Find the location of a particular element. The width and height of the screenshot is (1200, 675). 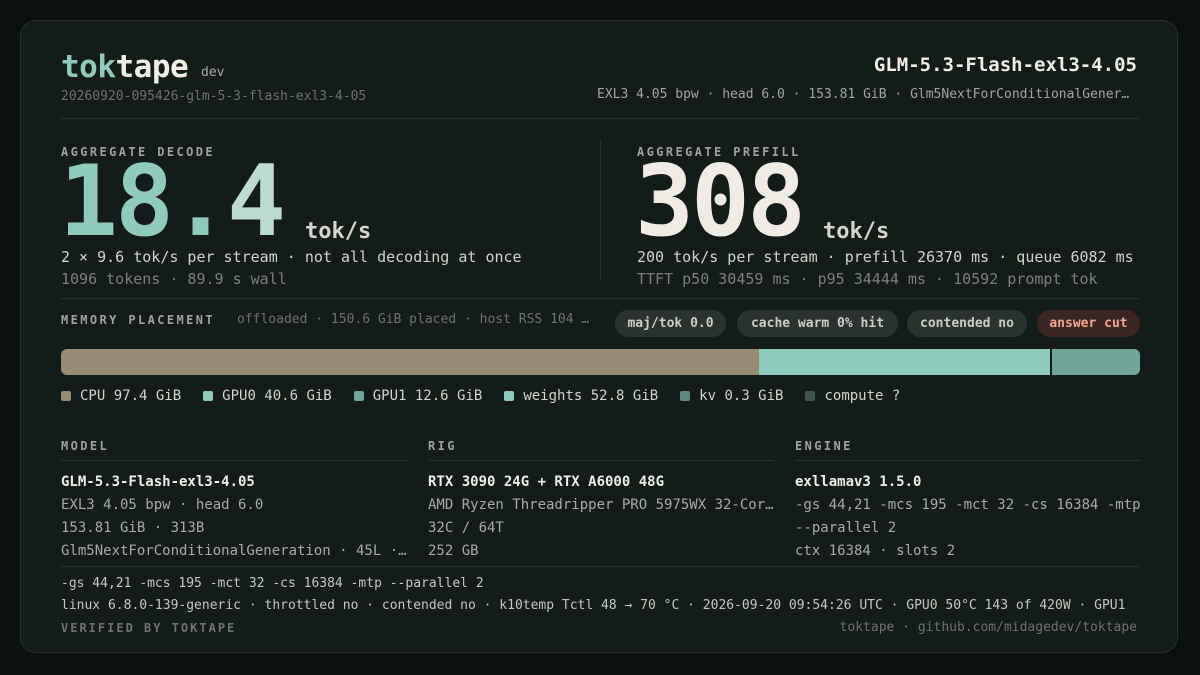

legend-label: GPU1 12.6 GiB is located at coordinates (427, 396).